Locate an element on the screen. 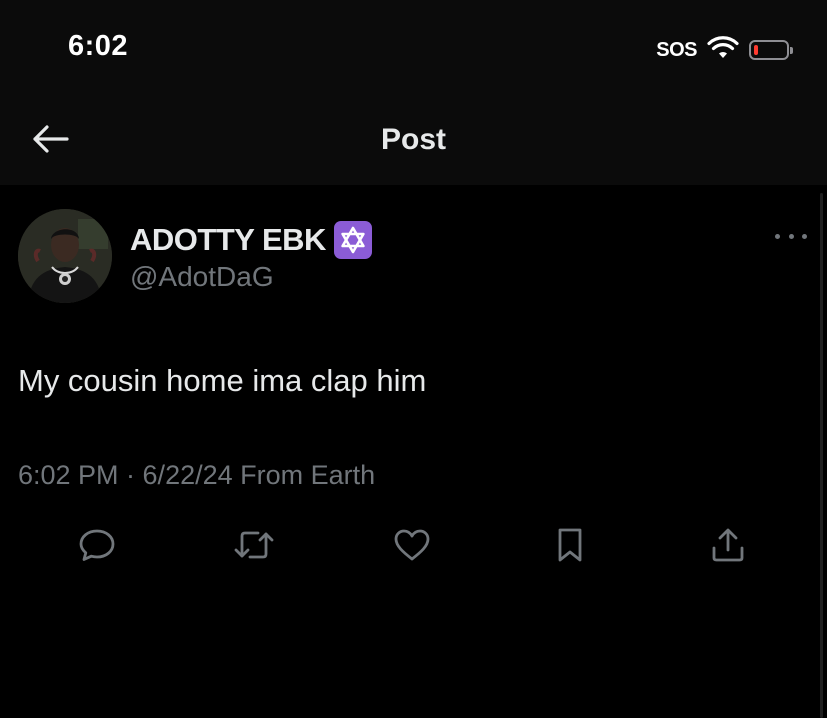 Image resolution: width=827 pixels, height=718 pixels. page-title: Post is located at coordinates (413, 139).